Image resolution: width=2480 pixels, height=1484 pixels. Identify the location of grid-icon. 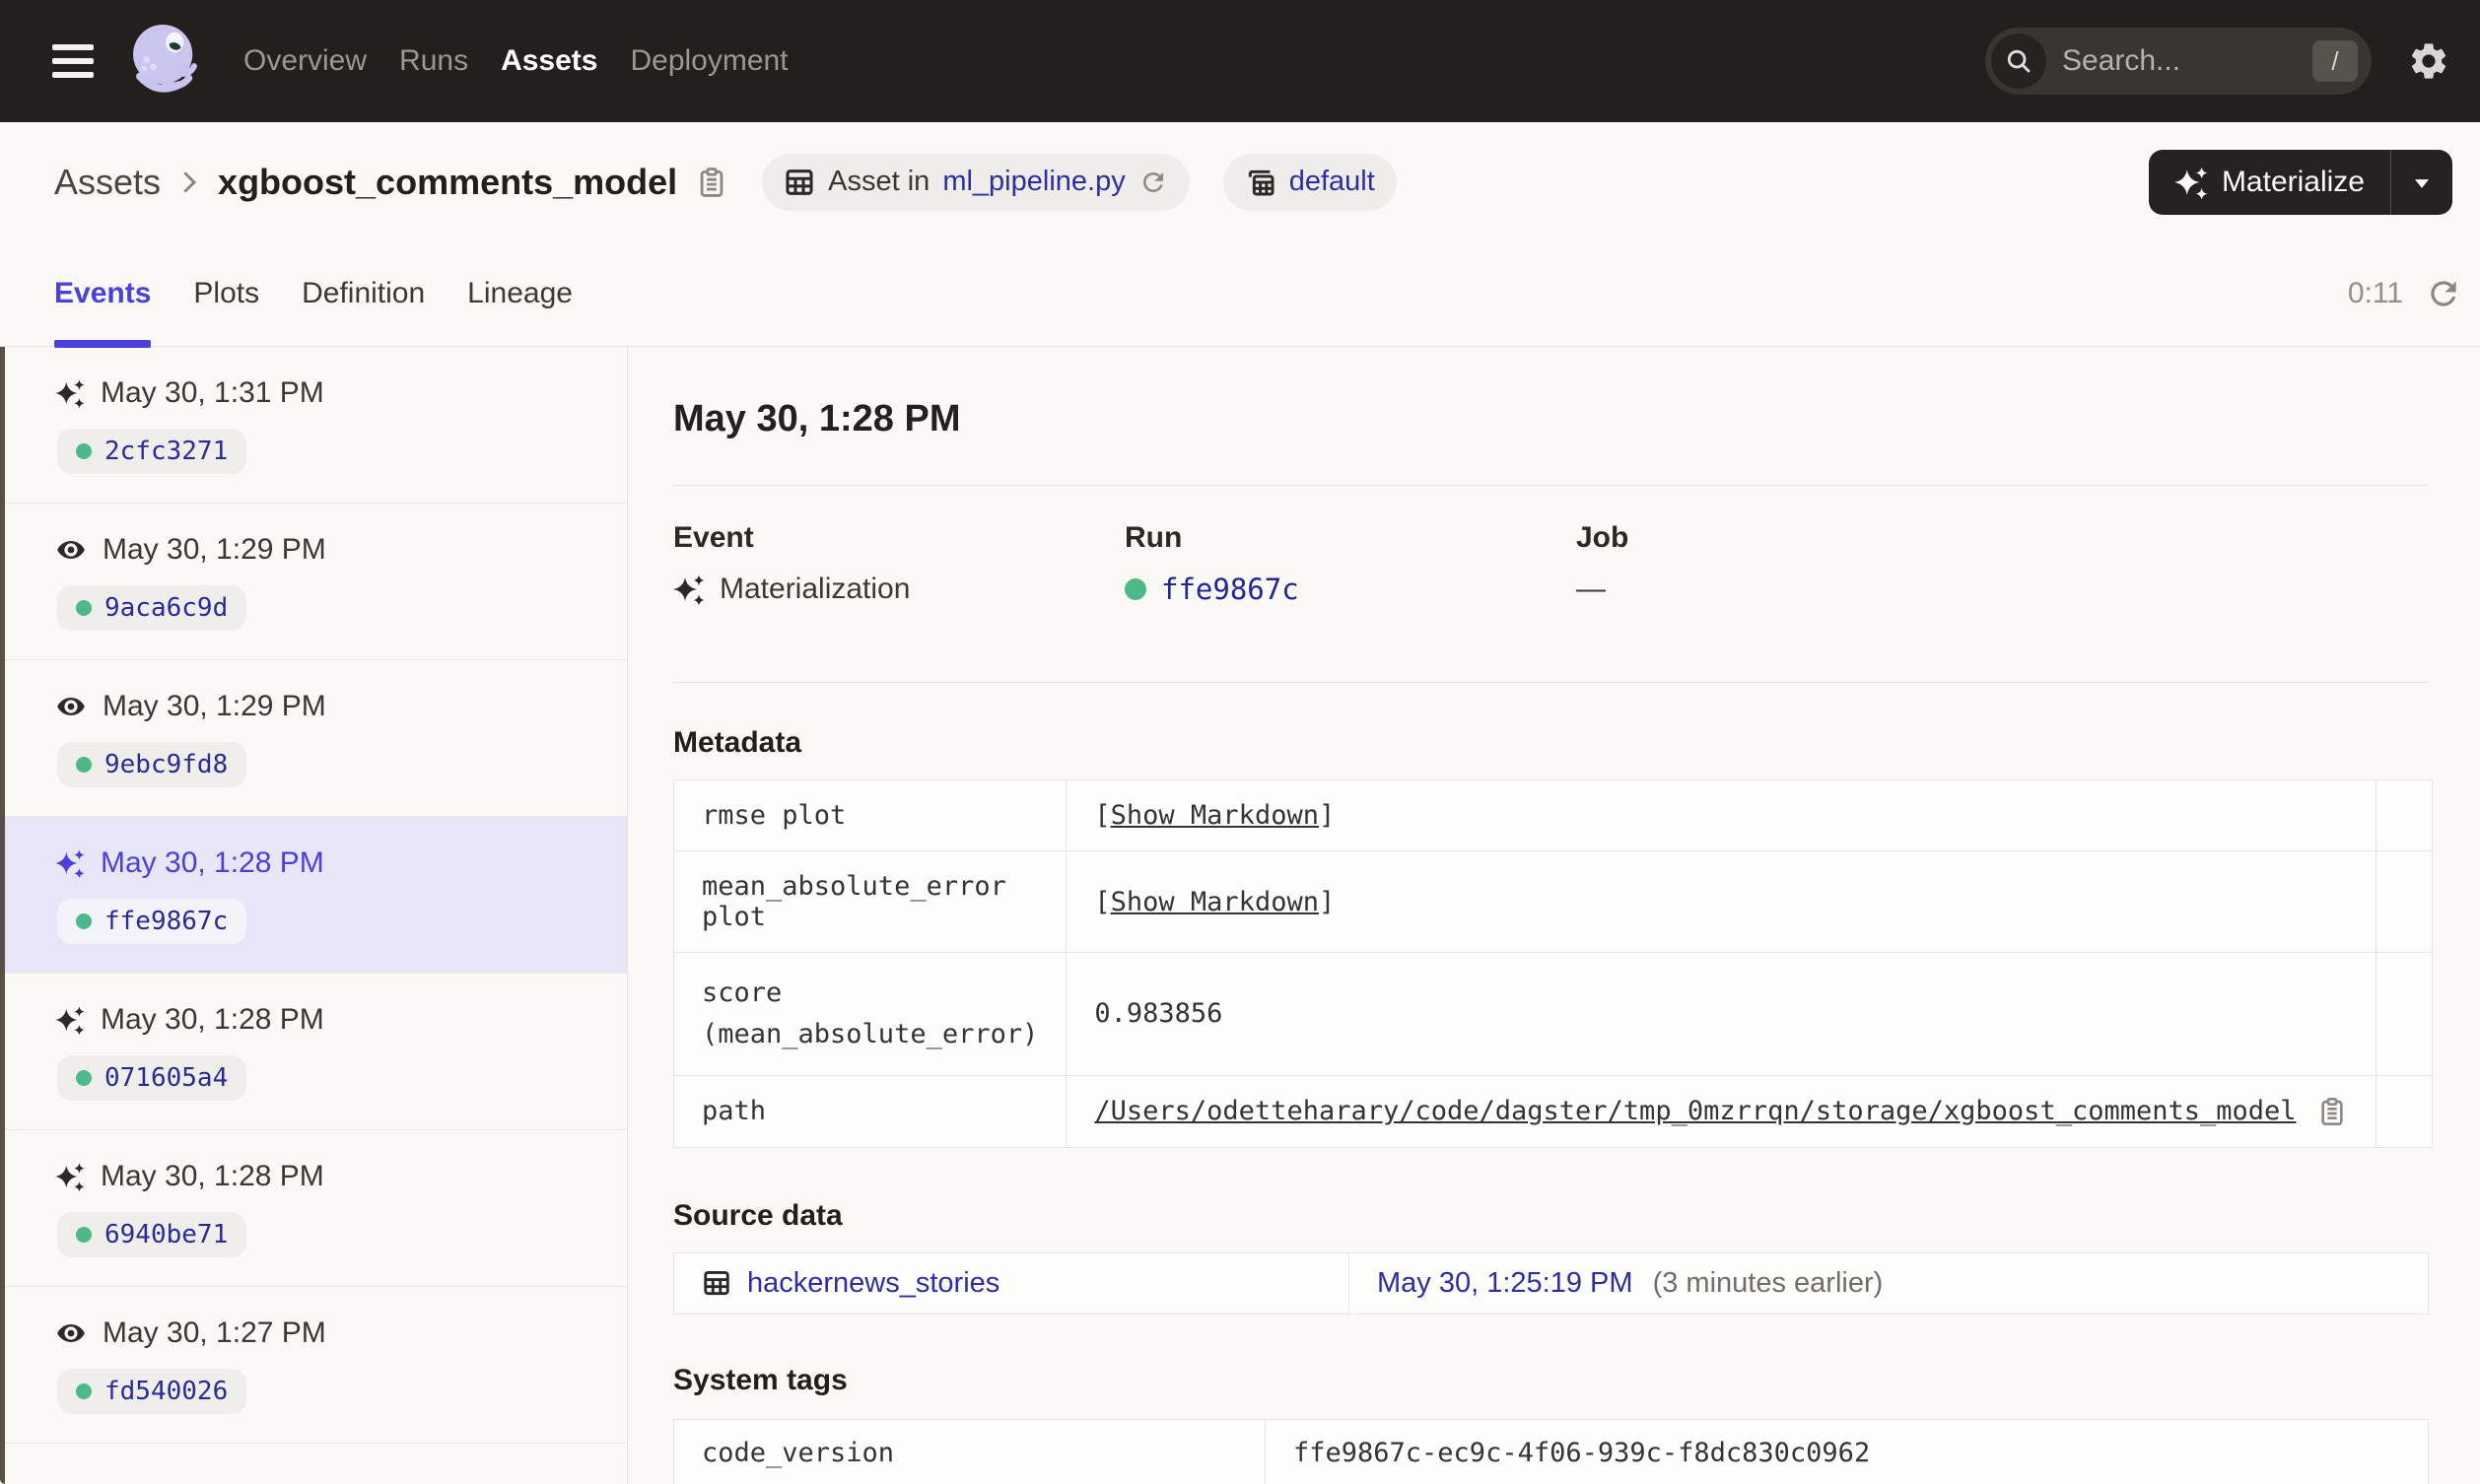
(799, 182).